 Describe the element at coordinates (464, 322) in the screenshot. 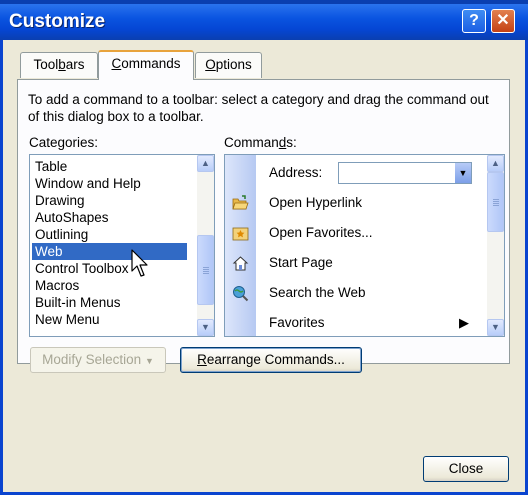

I see `submenu-arrow-icon: ▶` at that location.